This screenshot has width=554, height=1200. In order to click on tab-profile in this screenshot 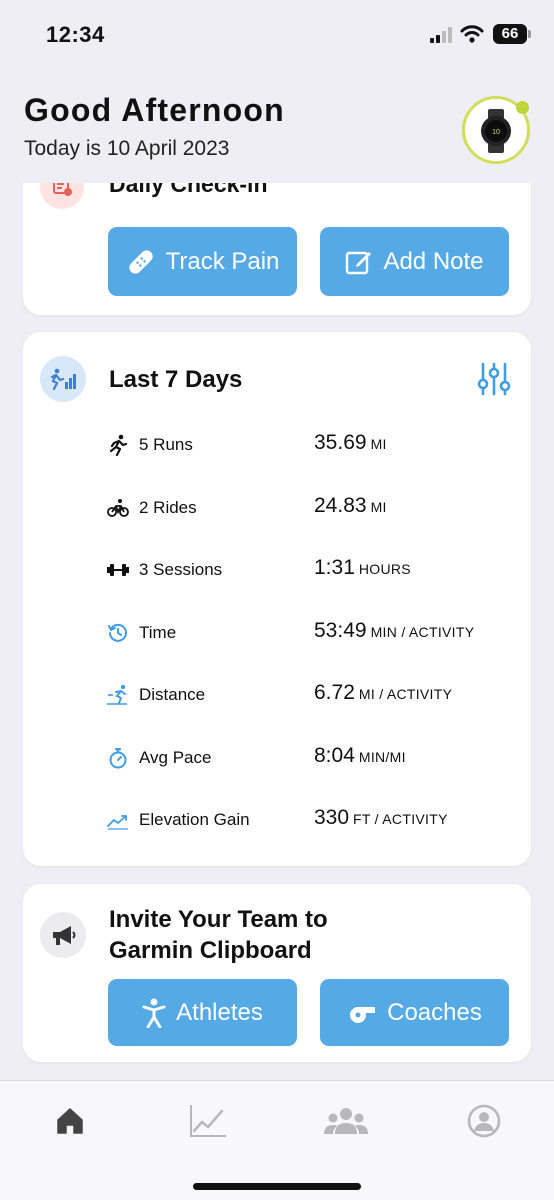, I will do `click(484, 1121)`.